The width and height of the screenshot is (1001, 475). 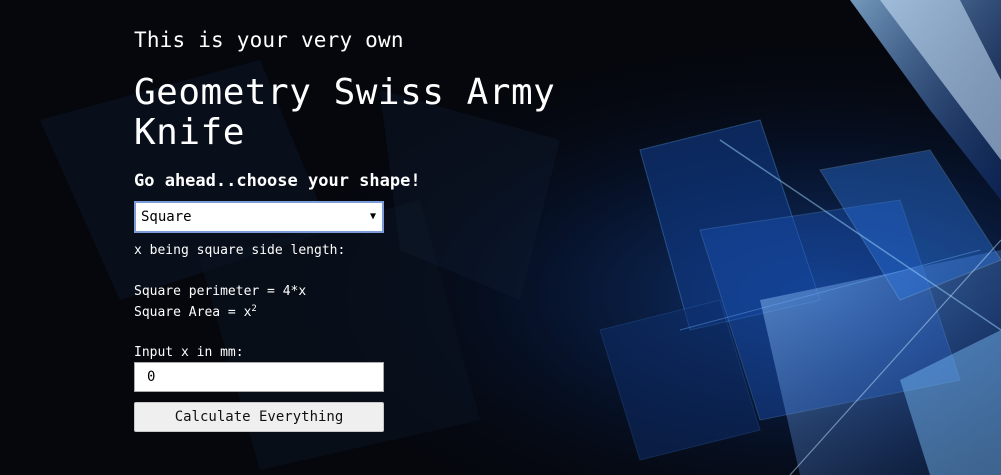 I want to click on variable-definition: x being square side length:, so click(x=240, y=250).